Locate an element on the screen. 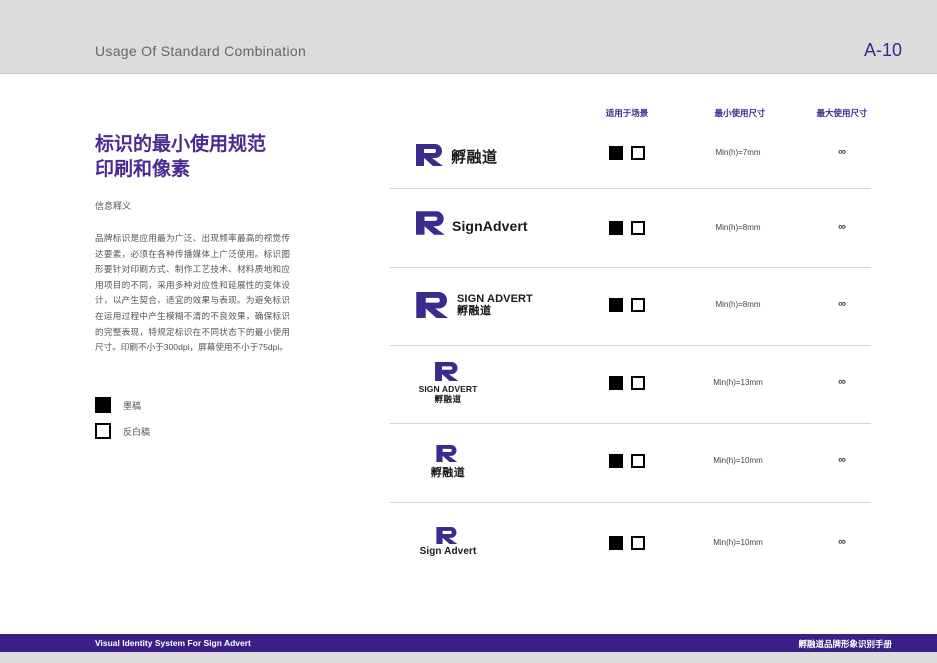 The image size is (937, 663). logo-horizontal-stacked: SIGN ADVERT 孵融道 is located at coordinates (474, 305).